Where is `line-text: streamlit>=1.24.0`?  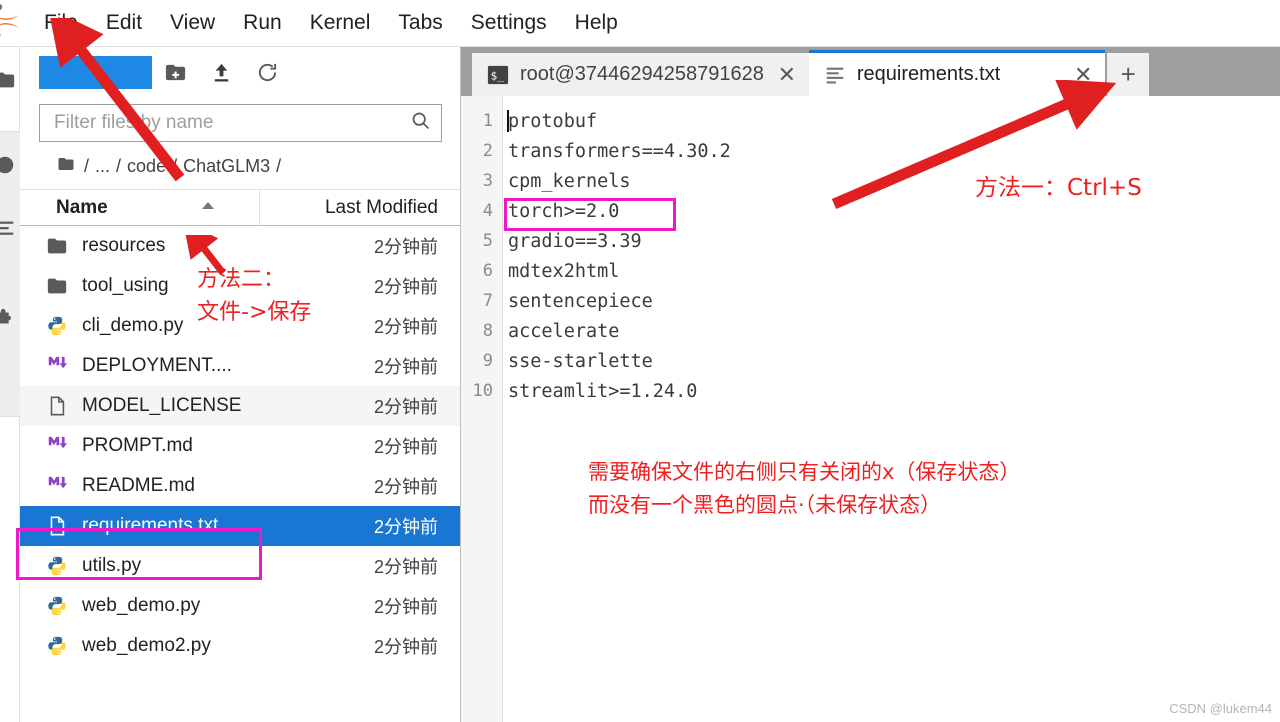
line-text: streamlit>=1.24.0 is located at coordinates (603, 391).